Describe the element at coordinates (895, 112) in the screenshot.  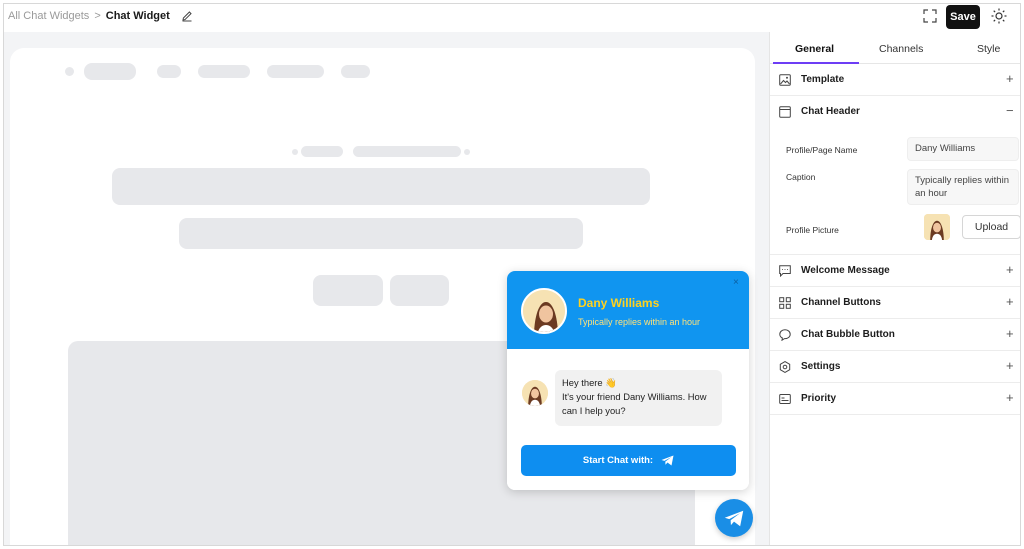
I see `section-chat-header: Chat Header −` at that location.